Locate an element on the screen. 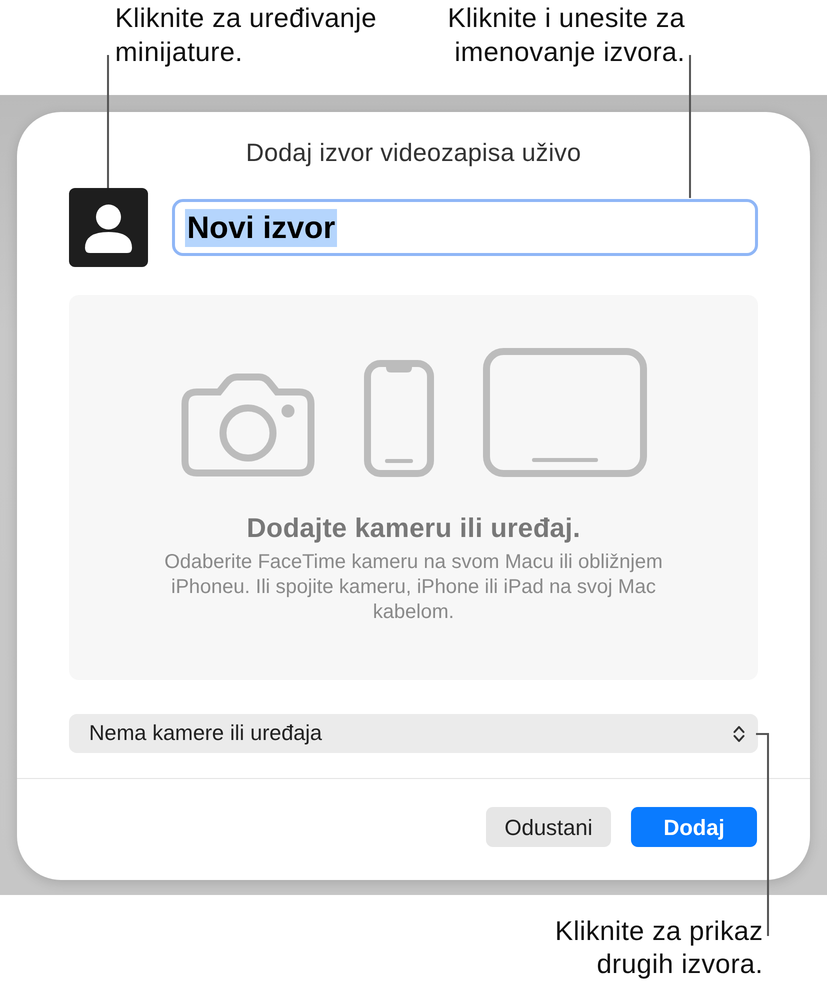  cancel-button: Odustani is located at coordinates (548, 827).